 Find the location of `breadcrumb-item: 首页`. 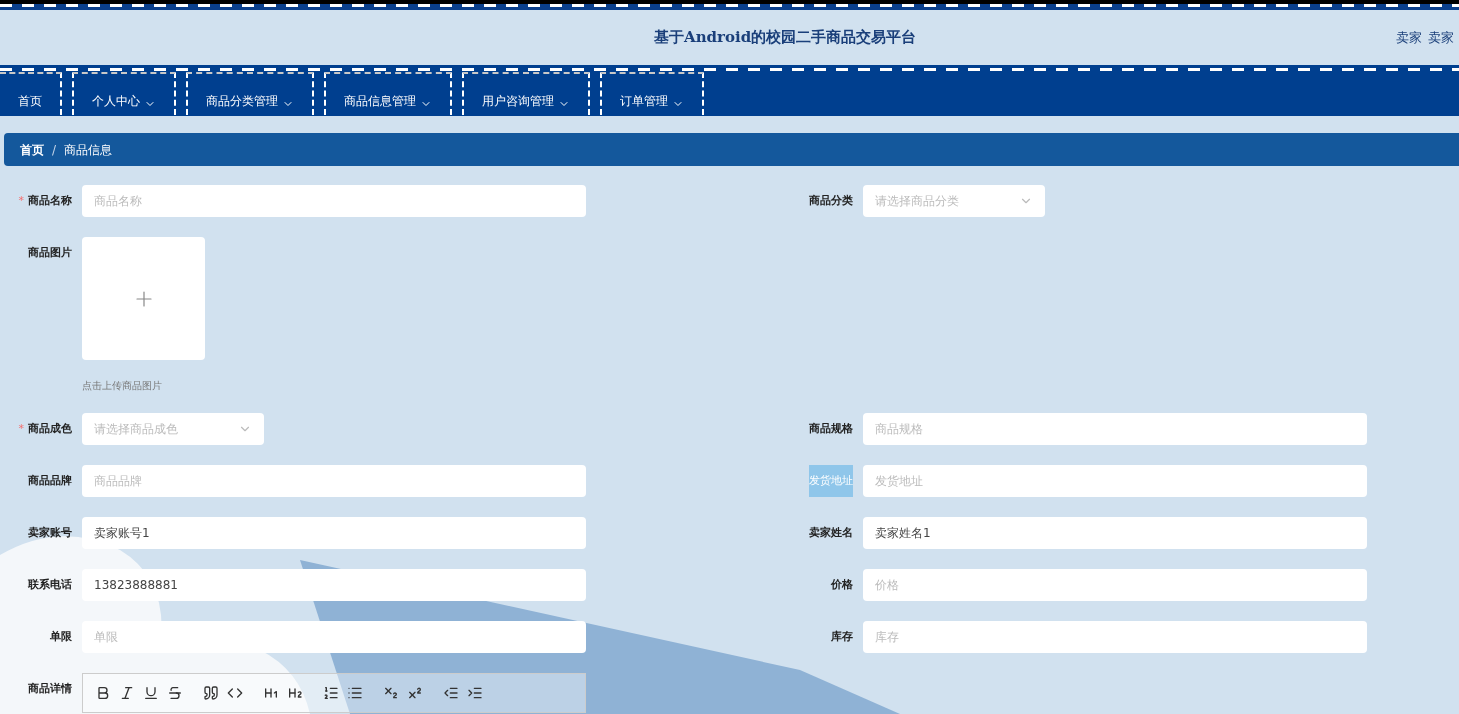

breadcrumb-item: 首页 is located at coordinates (32, 149).